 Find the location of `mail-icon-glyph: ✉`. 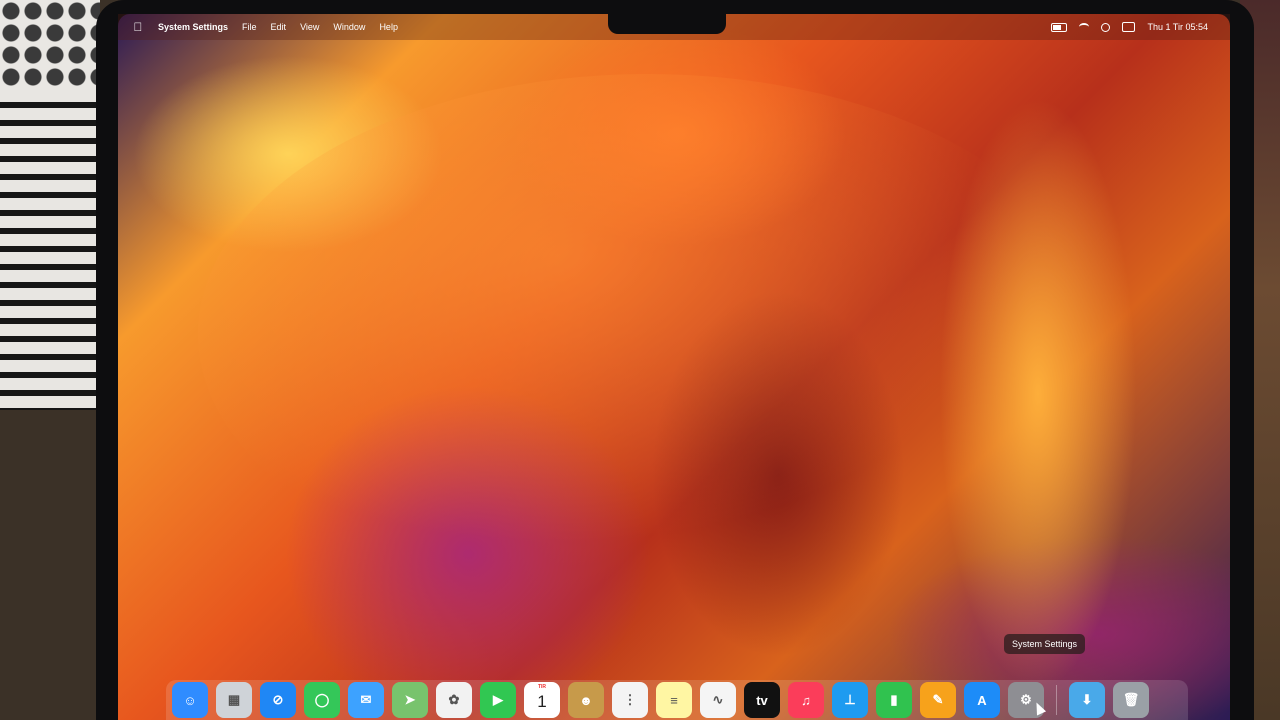

mail-icon-glyph: ✉ is located at coordinates (366, 699).